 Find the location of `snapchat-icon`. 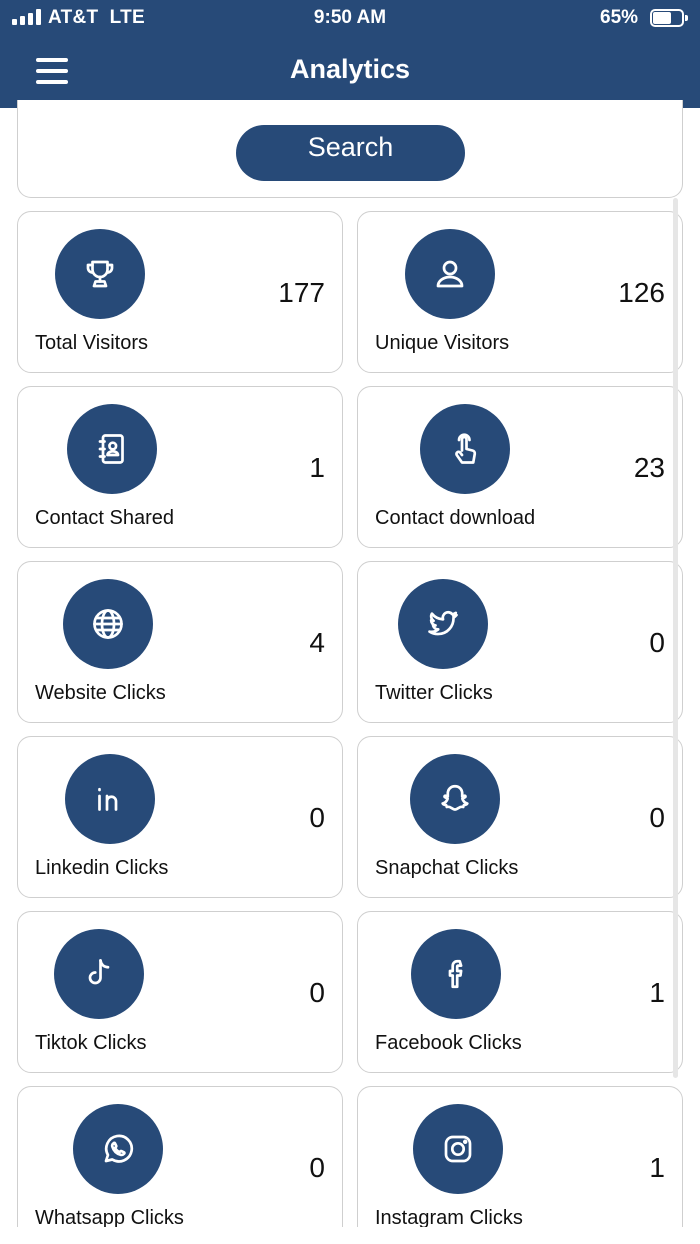

snapchat-icon is located at coordinates (455, 799).